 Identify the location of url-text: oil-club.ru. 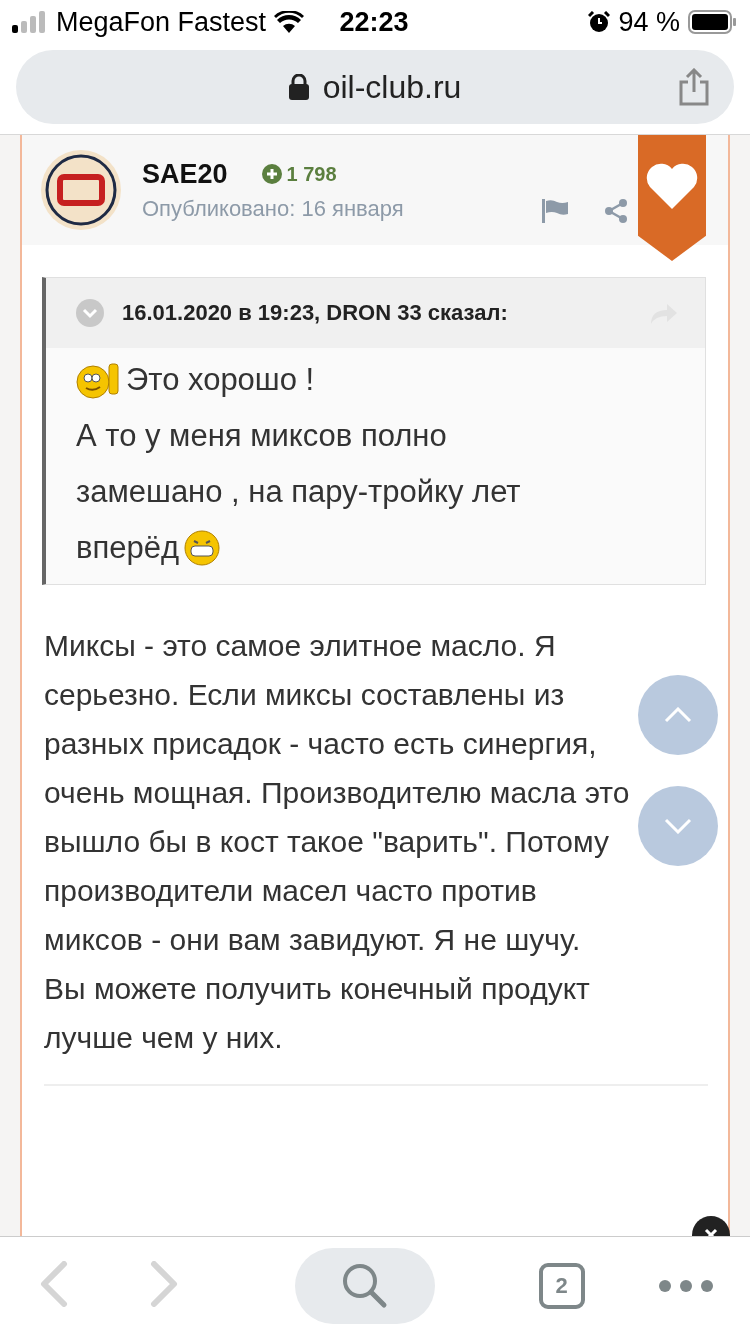
(392, 87).